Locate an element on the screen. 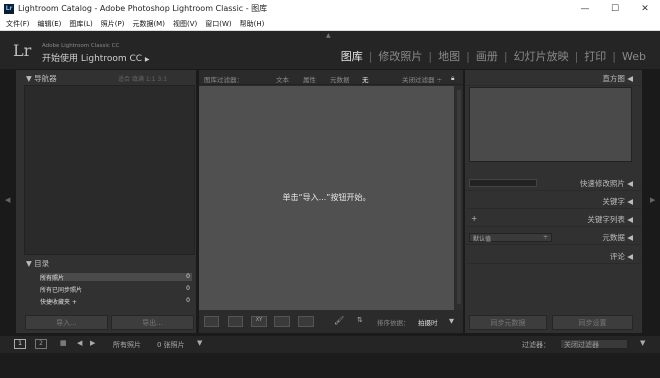 This screenshot has width=660, height=378. sort-direction-icon: ⇅ is located at coordinates (360, 320).